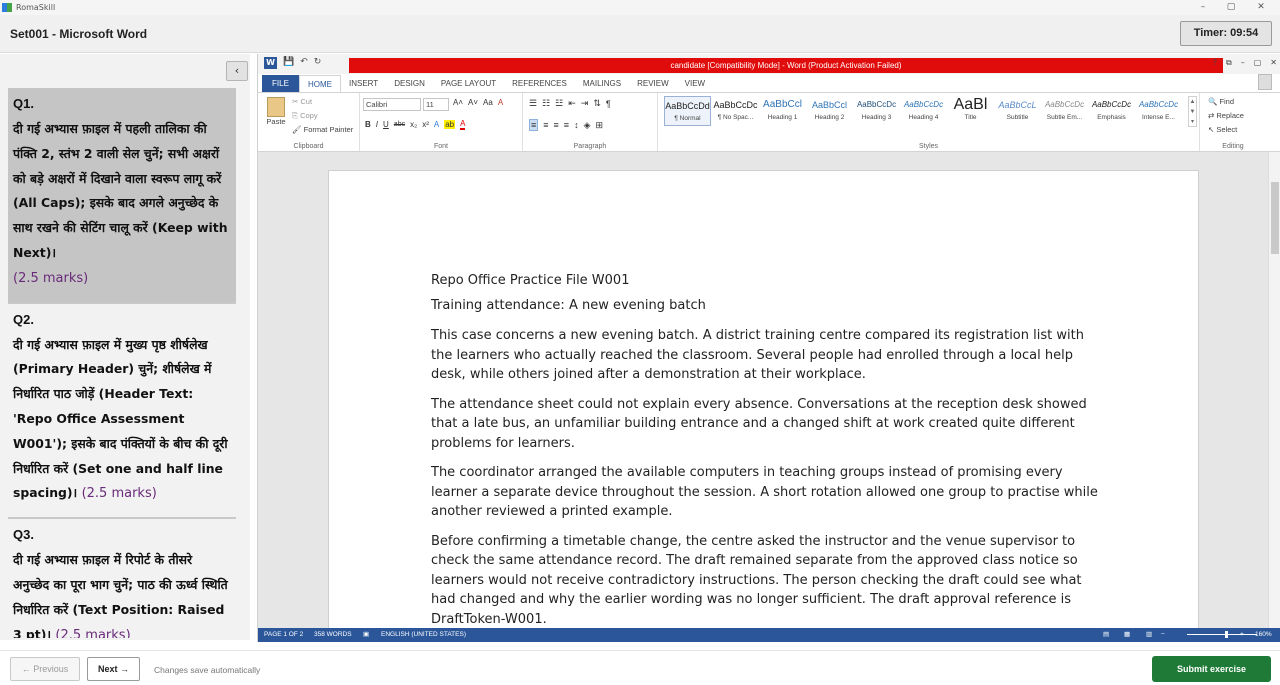 This screenshot has width=1280, height=685. I want to click on save-icon: 💾, so click(288, 63).